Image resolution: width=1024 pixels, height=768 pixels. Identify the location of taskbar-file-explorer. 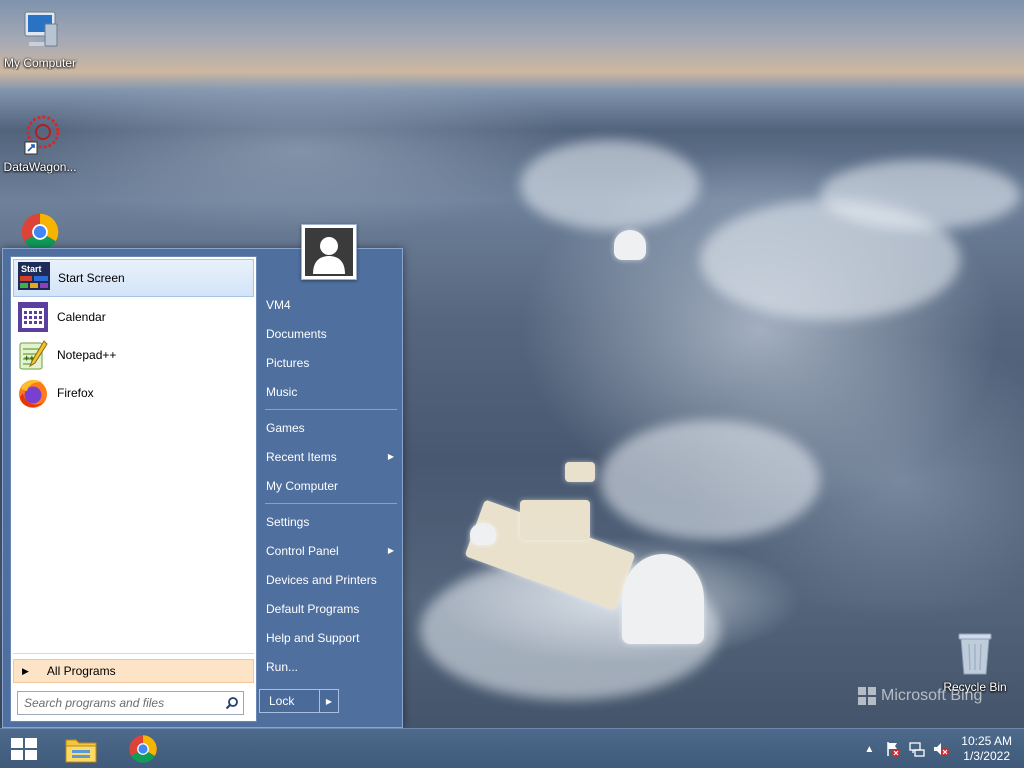
(81, 749).